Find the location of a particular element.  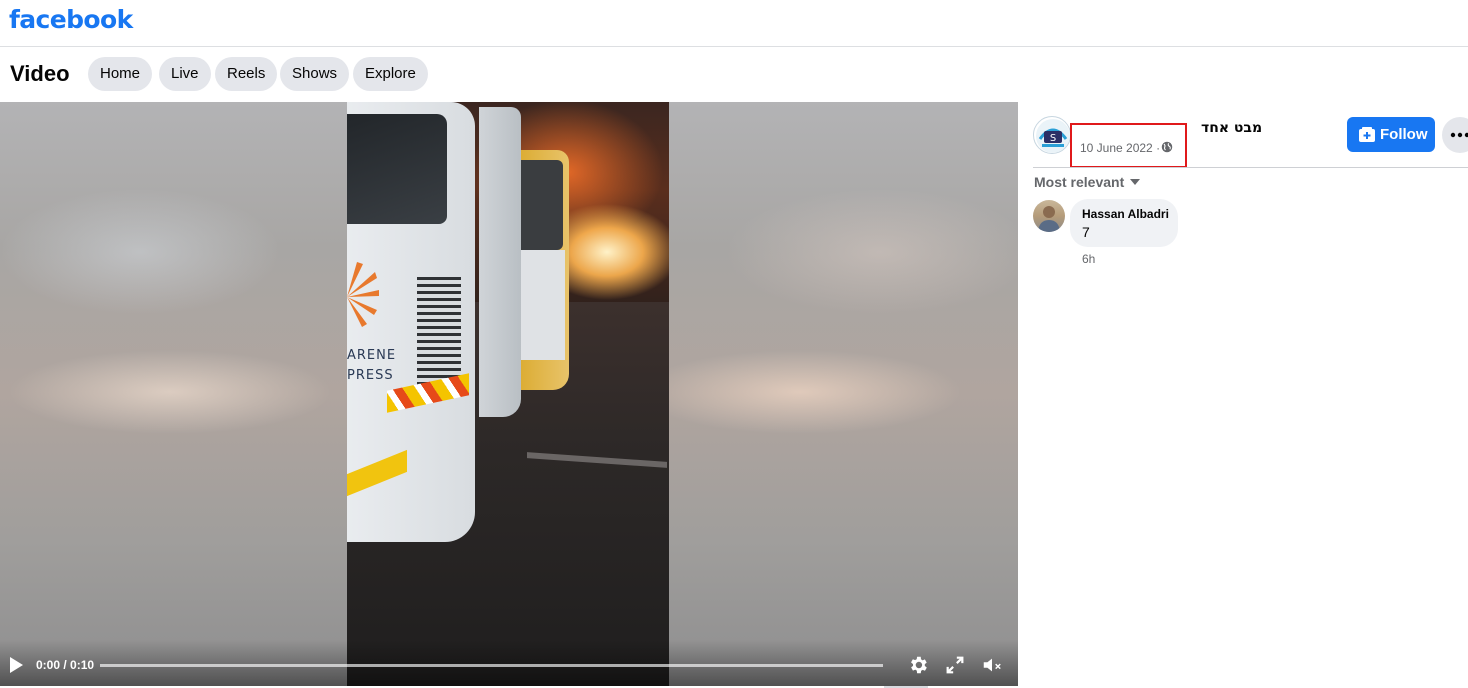

follow-label: Follow is located at coordinates (1404, 134).